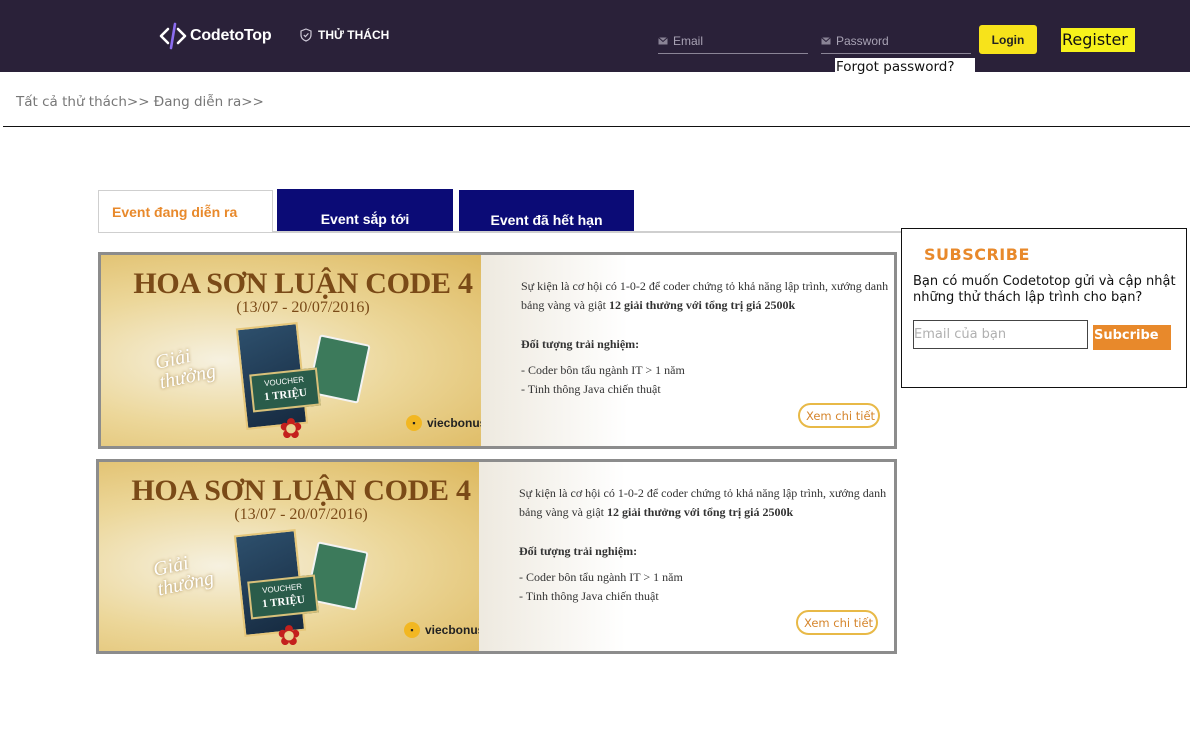 Image resolution: width=1190 pixels, height=746 pixels. I want to click on logo-text: CodetoTop, so click(231, 35).